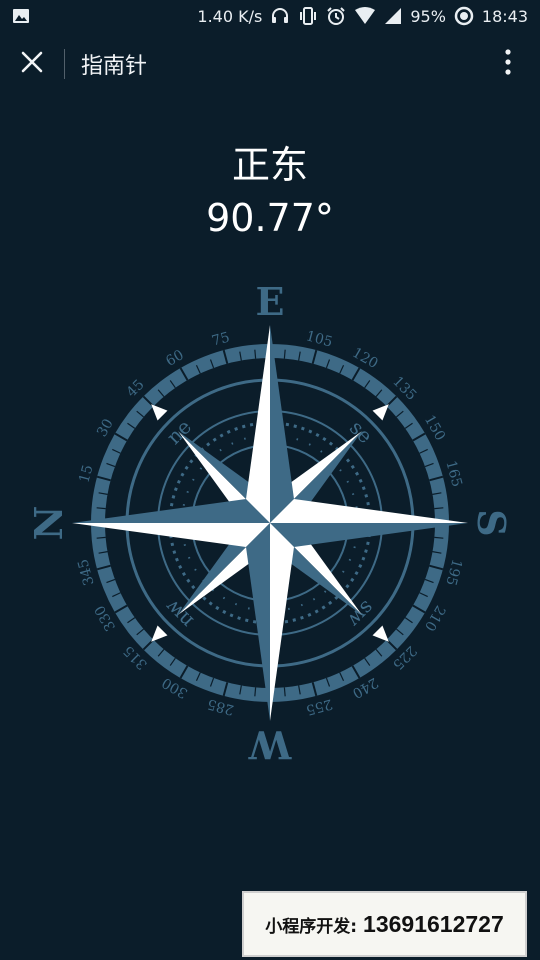  I want to click on close-button, so click(32, 64).